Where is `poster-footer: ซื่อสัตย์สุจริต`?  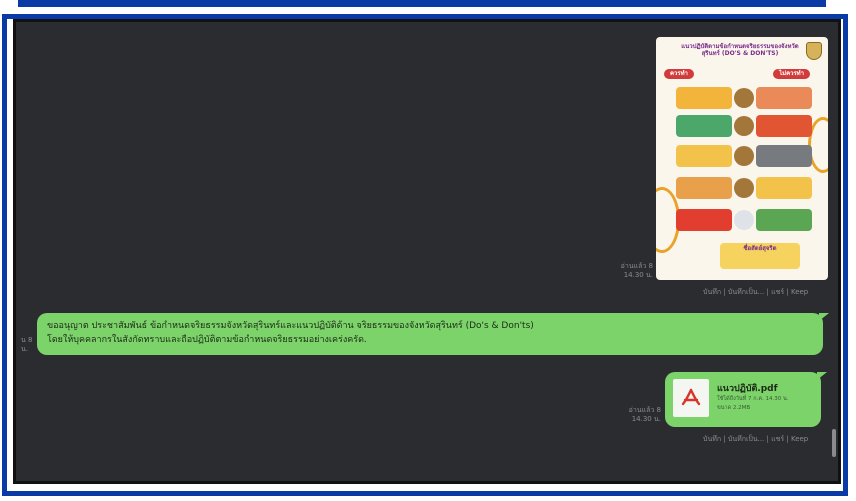
poster-footer: ซื่อสัตย์สุจริต is located at coordinates (742, 258).